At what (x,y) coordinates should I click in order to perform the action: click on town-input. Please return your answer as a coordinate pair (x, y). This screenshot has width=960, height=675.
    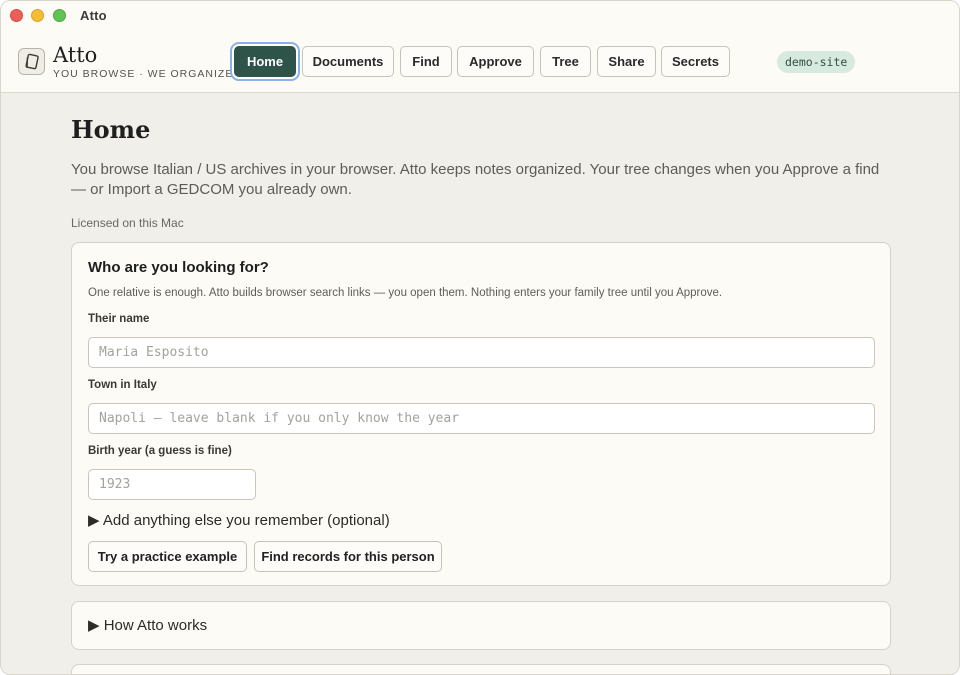
    Looking at the image, I should click on (481, 418).